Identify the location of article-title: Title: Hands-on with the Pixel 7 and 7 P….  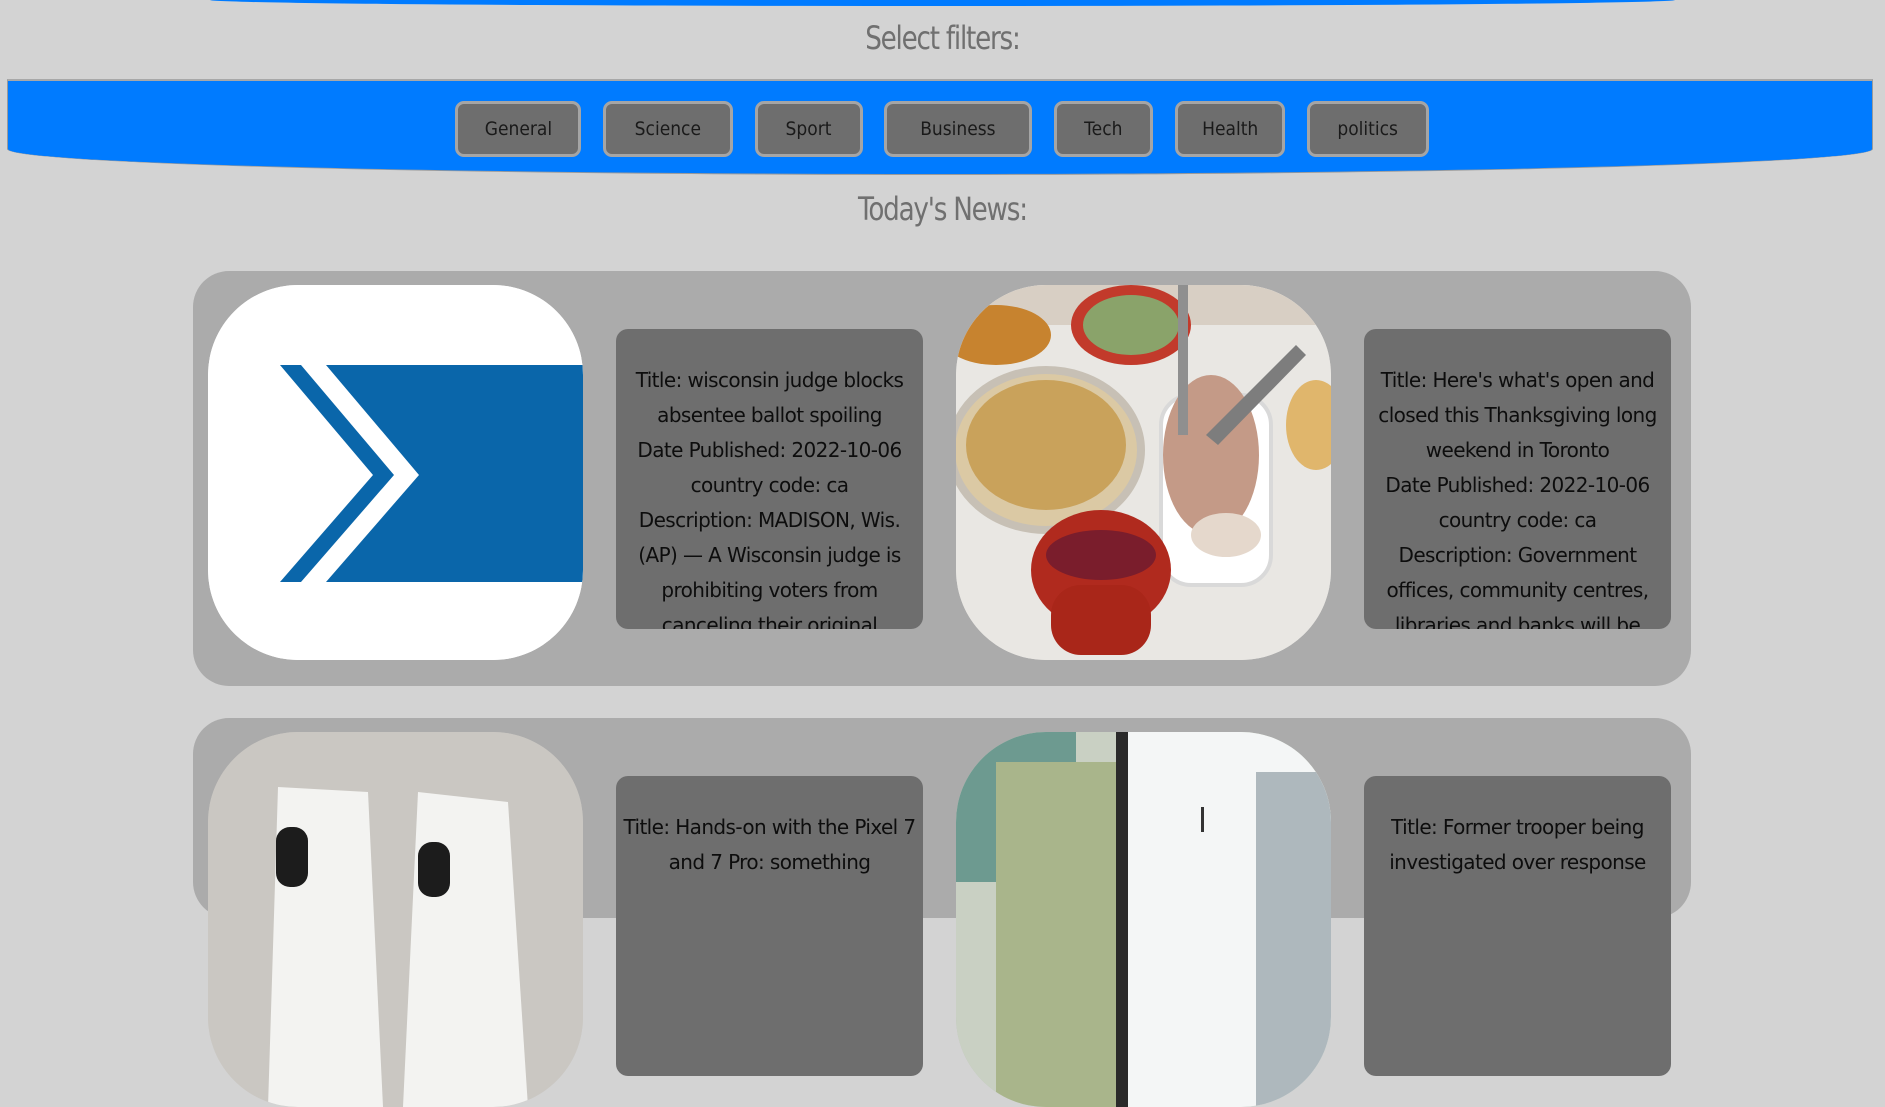
(769, 844).